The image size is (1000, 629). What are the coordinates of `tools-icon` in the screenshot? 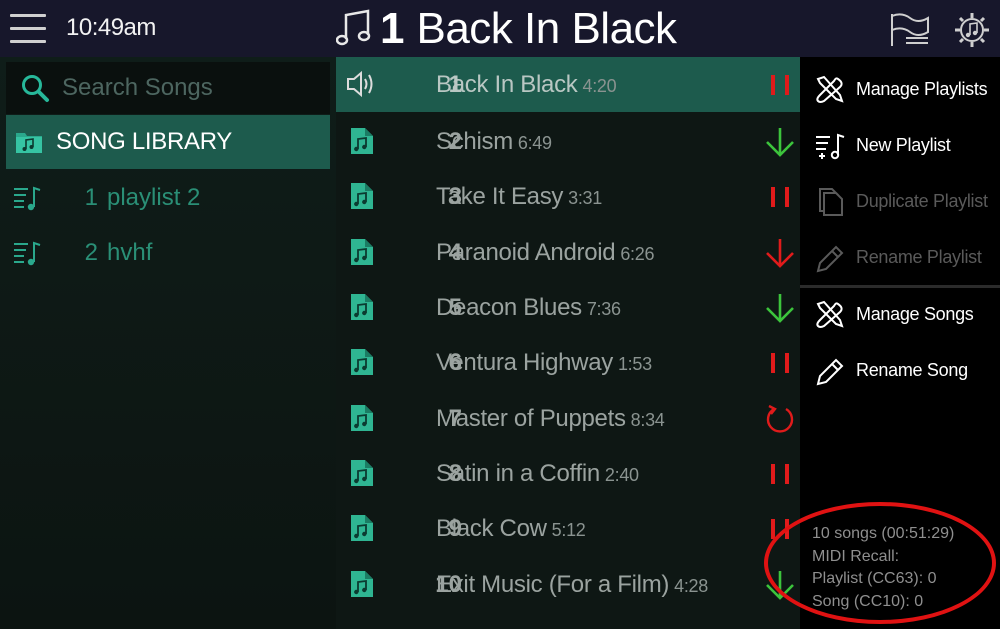 It's located at (830, 314).